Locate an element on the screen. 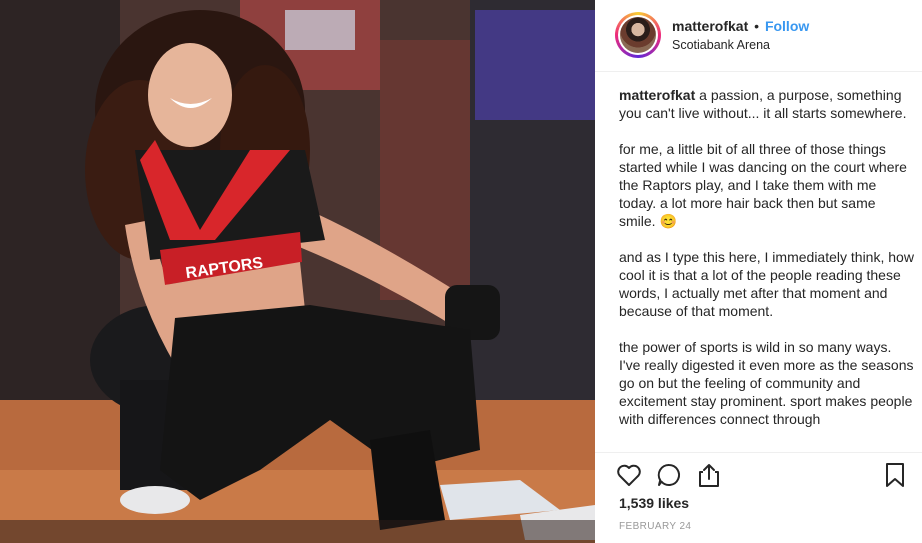  comment-icon is located at coordinates (668, 474).